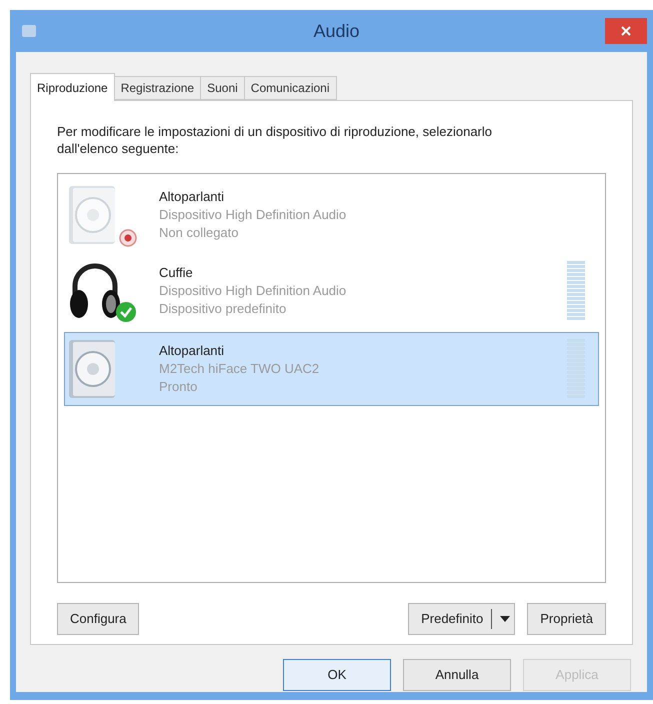  I want to click on device-row: Cuffie Dispositivo High Definition Audio Dispositivo predefinito, so click(331, 291).